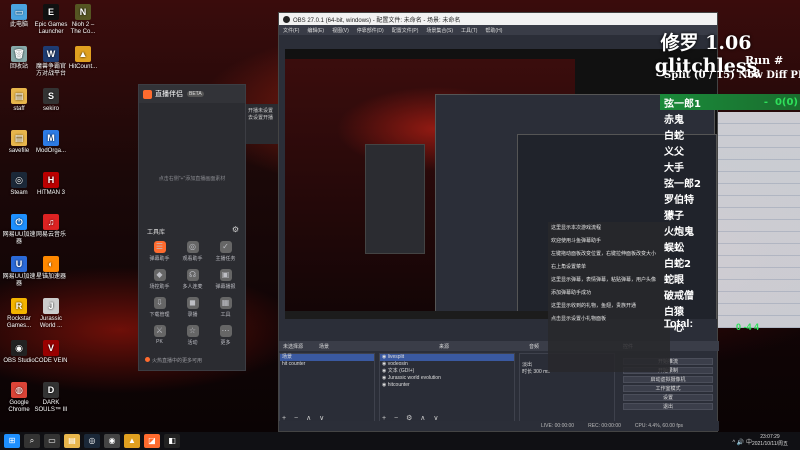 The image size is (800, 450). What do you see at coordinates (159, 307) in the screenshot?
I see `tool-item: ⇩ 下载管理` at bounding box center [159, 307].